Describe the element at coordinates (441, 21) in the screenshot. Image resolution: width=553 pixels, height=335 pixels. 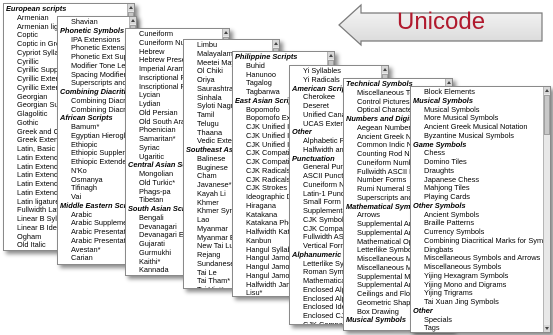
I see `unicode-title: Unicode` at that location.